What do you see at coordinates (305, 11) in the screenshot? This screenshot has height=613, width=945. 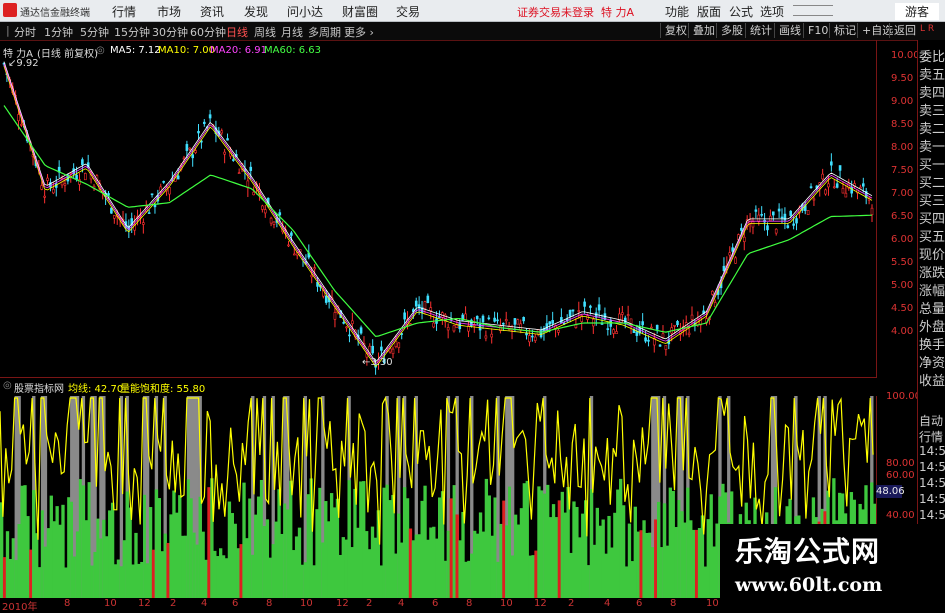 I see `menu-xiaoda: 问小达` at bounding box center [305, 11].